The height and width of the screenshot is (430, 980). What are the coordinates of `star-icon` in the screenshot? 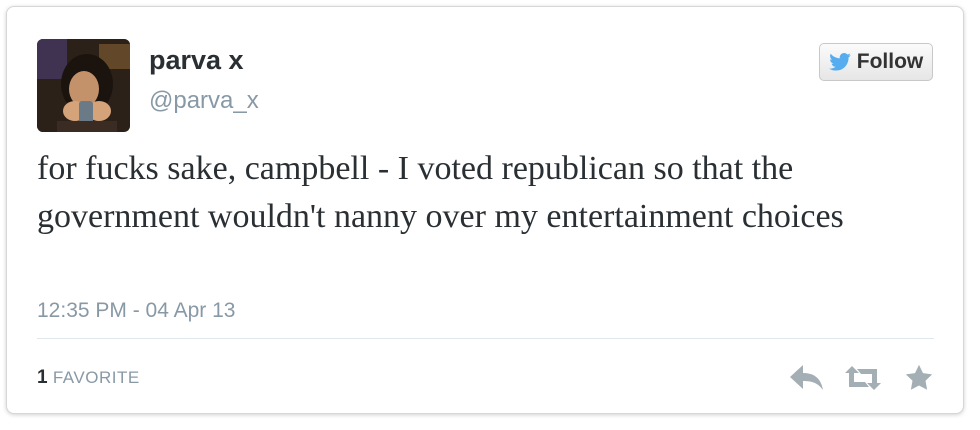 It's located at (919, 378).